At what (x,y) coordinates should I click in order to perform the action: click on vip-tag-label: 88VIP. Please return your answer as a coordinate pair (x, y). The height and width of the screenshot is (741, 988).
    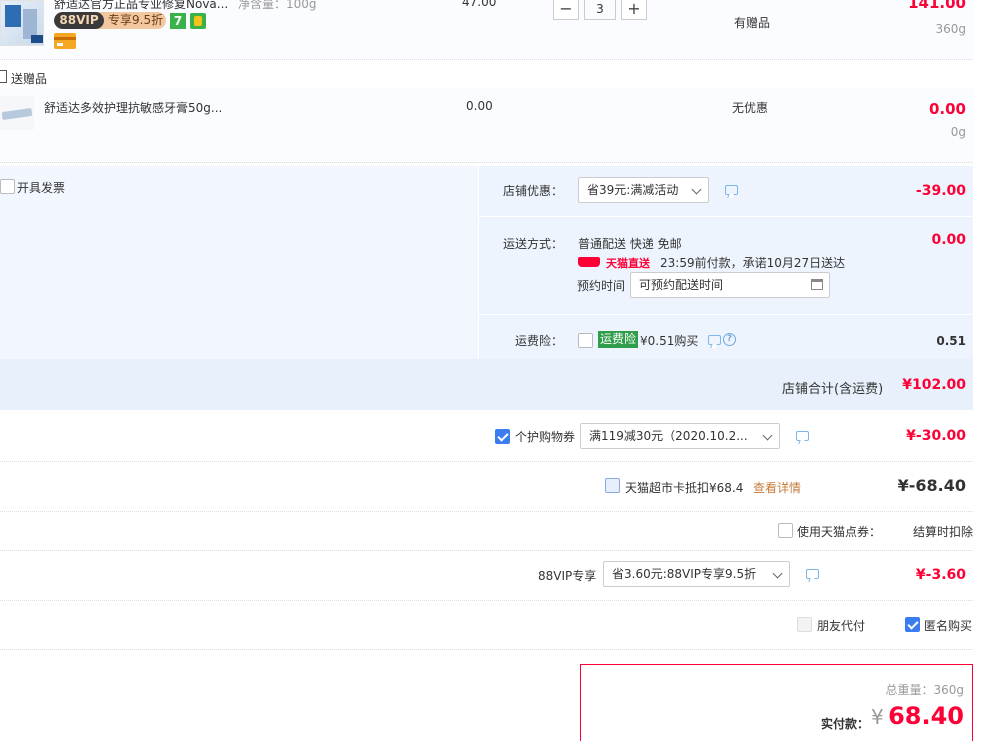
    Looking at the image, I should click on (79, 20).